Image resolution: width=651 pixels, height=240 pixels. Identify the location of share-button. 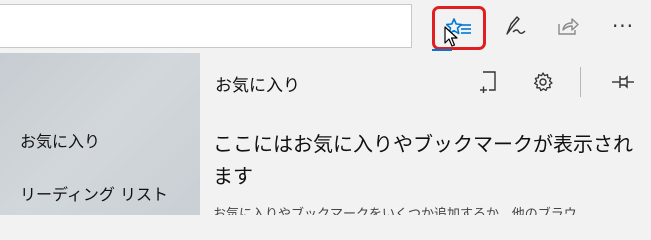
(568, 26).